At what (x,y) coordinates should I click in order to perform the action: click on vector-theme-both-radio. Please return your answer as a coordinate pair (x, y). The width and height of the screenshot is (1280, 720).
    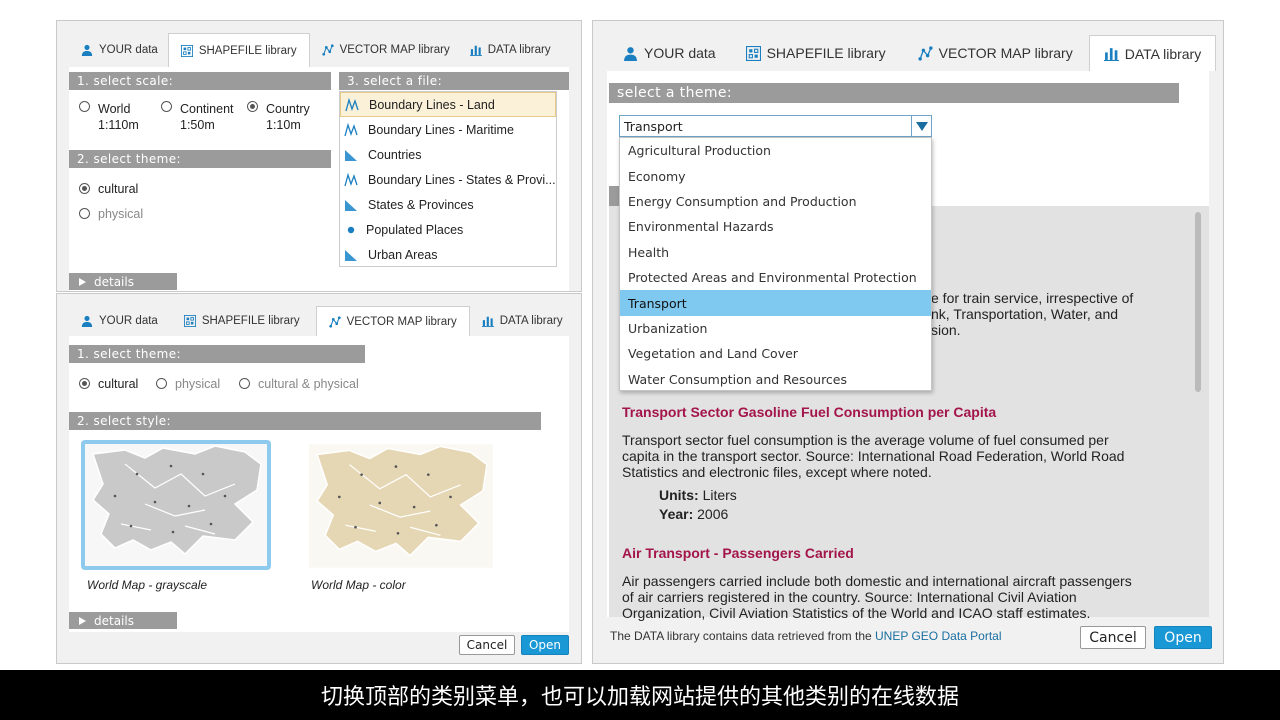
    Looking at the image, I should click on (244, 383).